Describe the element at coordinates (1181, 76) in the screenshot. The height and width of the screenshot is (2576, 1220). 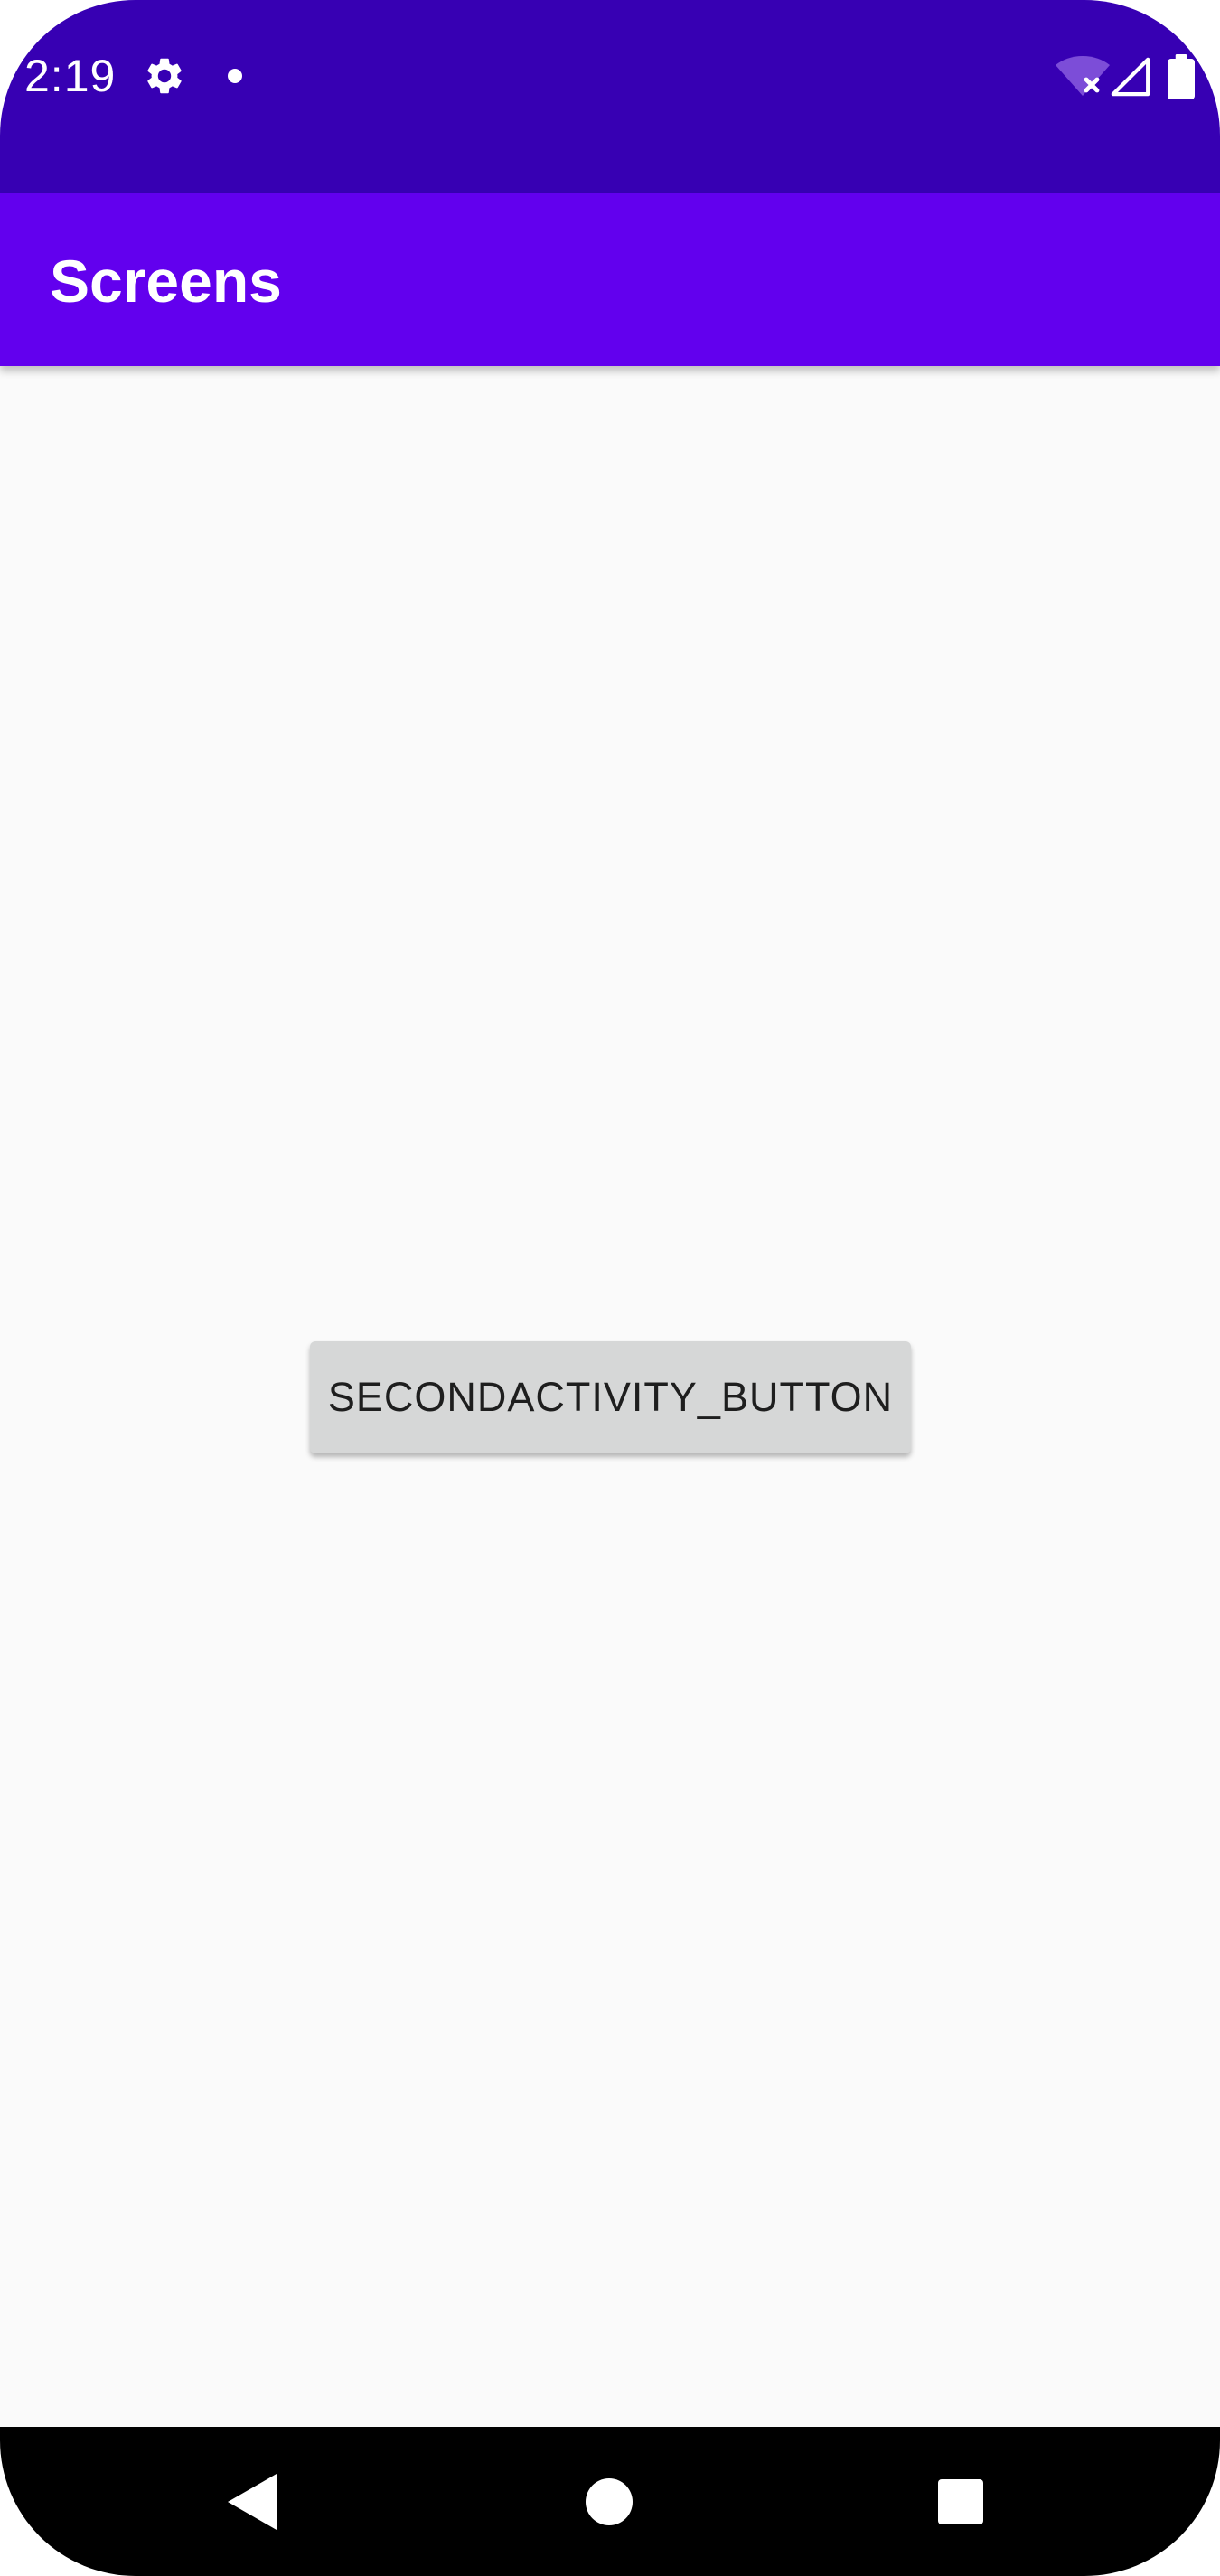
I see `battery-icon` at that location.